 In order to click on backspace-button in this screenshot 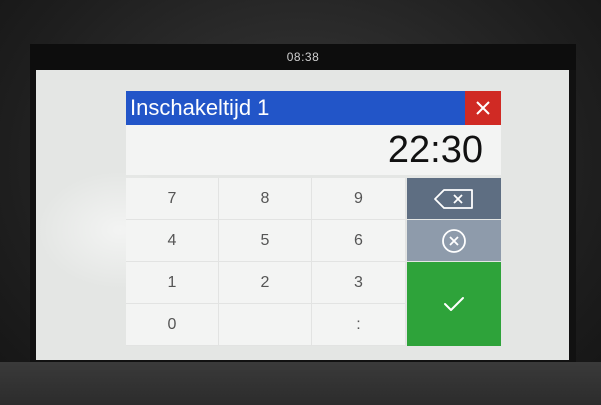, I will do `click(454, 198)`.